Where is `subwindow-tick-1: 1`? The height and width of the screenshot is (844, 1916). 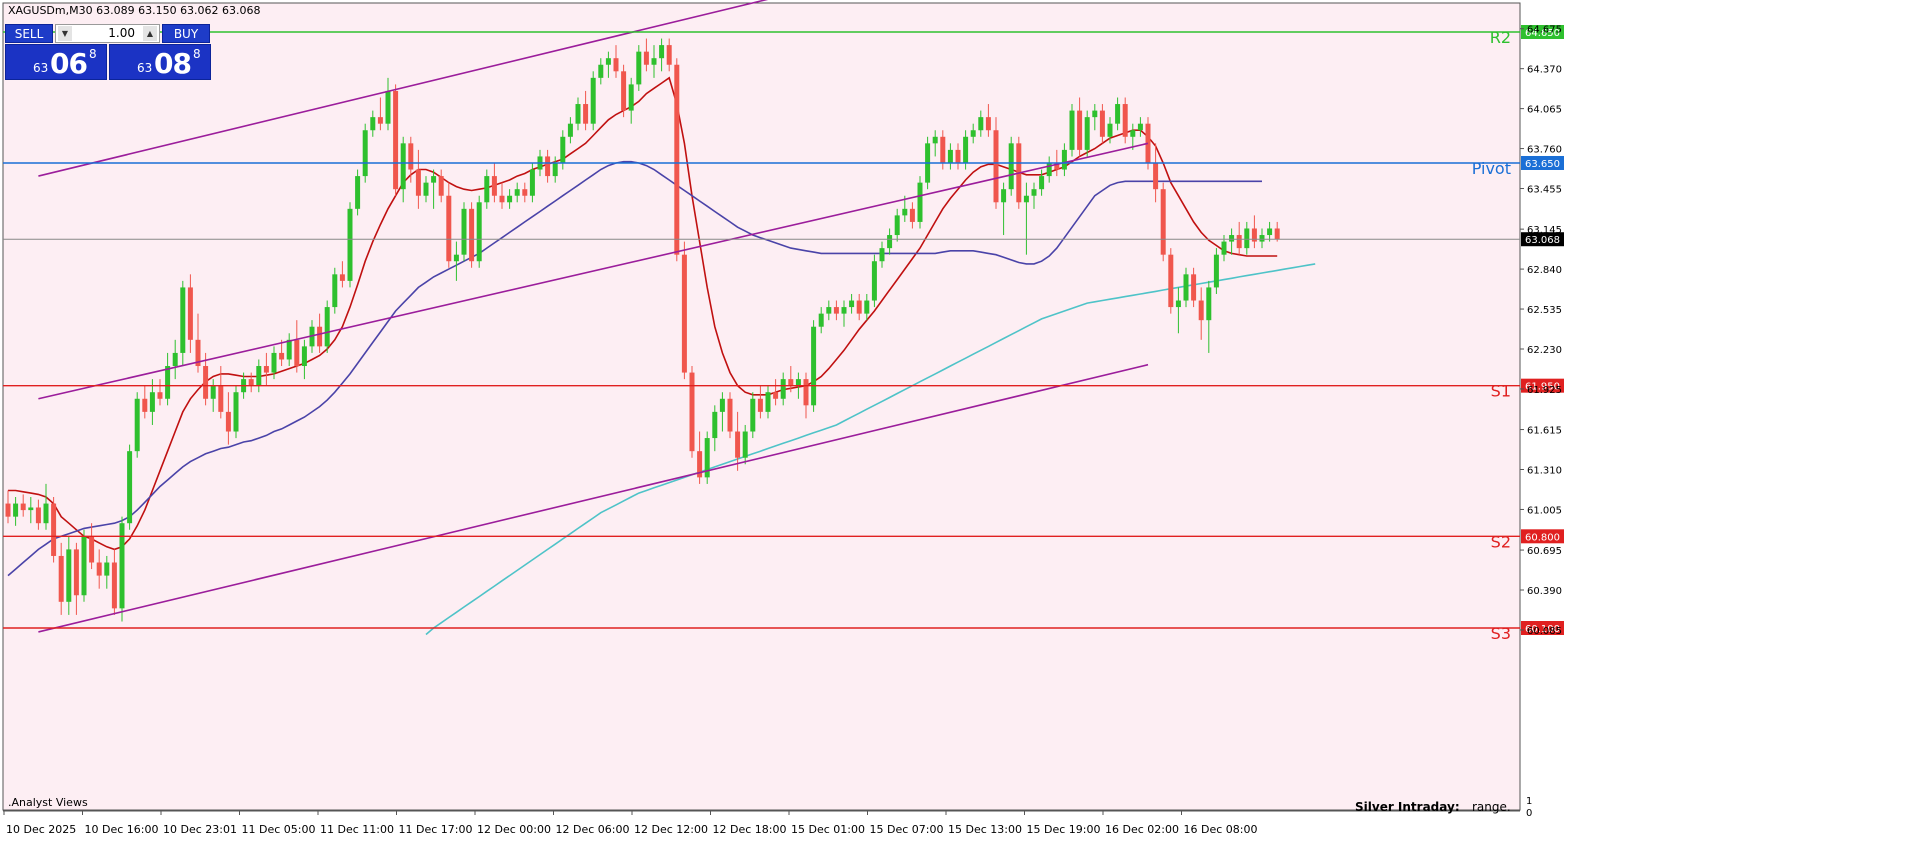 subwindow-tick-1: 1 is located at coordinates (1529, 801).